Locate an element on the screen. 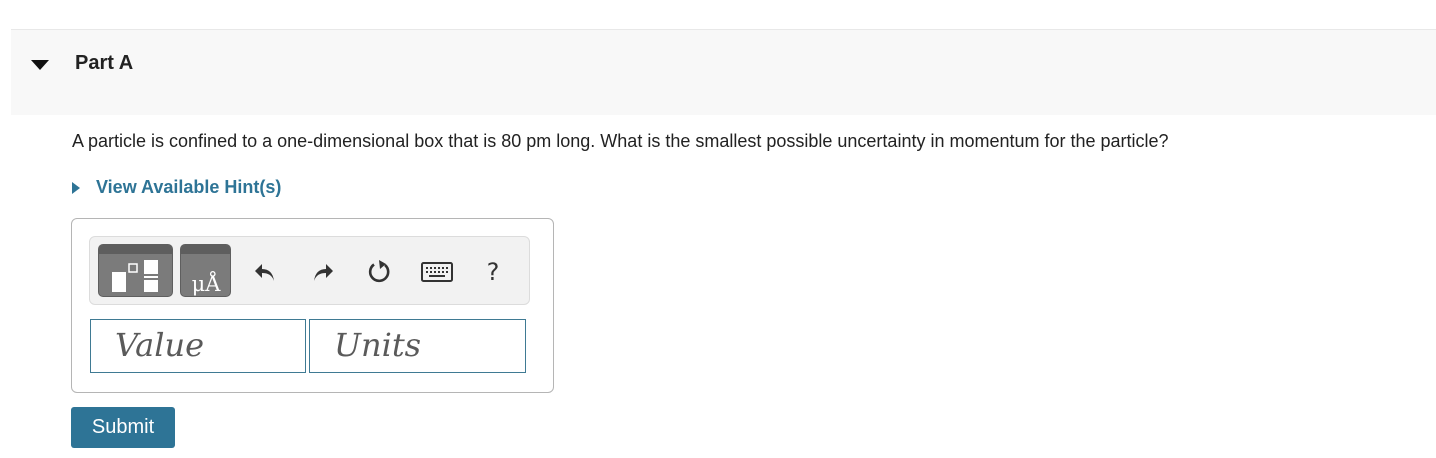 The width and height of the screenshot is (1436, 458). svg-text: μÅ is located at coordinates (207, 283).